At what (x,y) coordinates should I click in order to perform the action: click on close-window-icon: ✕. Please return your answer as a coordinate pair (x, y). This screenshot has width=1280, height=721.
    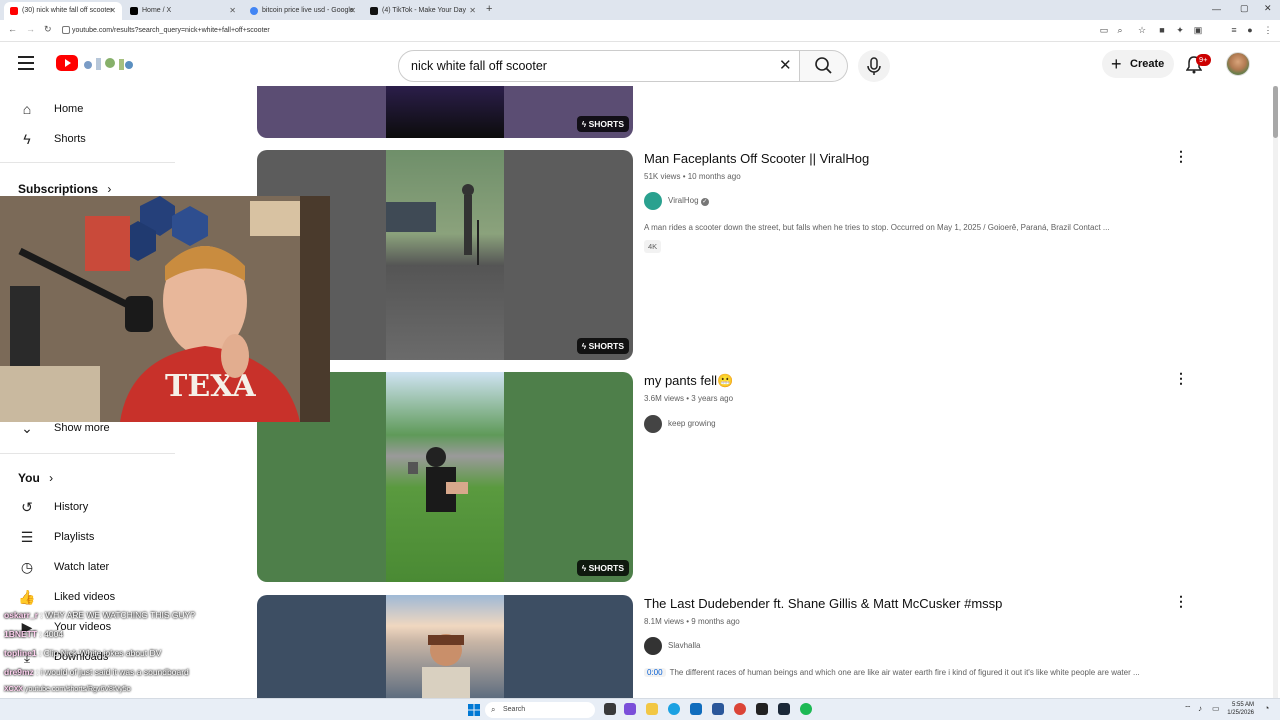
    Looking at the image, I should click on (1268, 8).